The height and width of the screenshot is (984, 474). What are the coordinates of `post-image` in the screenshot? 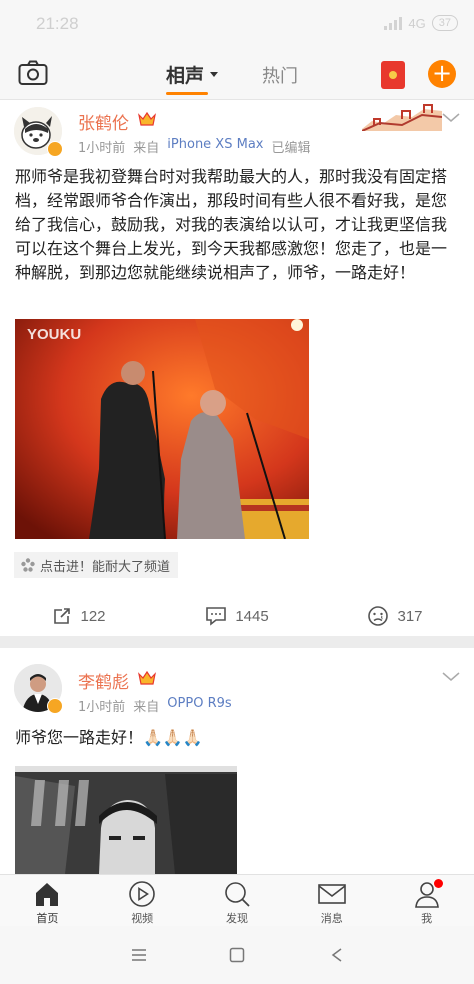 It's located at (126, 820).